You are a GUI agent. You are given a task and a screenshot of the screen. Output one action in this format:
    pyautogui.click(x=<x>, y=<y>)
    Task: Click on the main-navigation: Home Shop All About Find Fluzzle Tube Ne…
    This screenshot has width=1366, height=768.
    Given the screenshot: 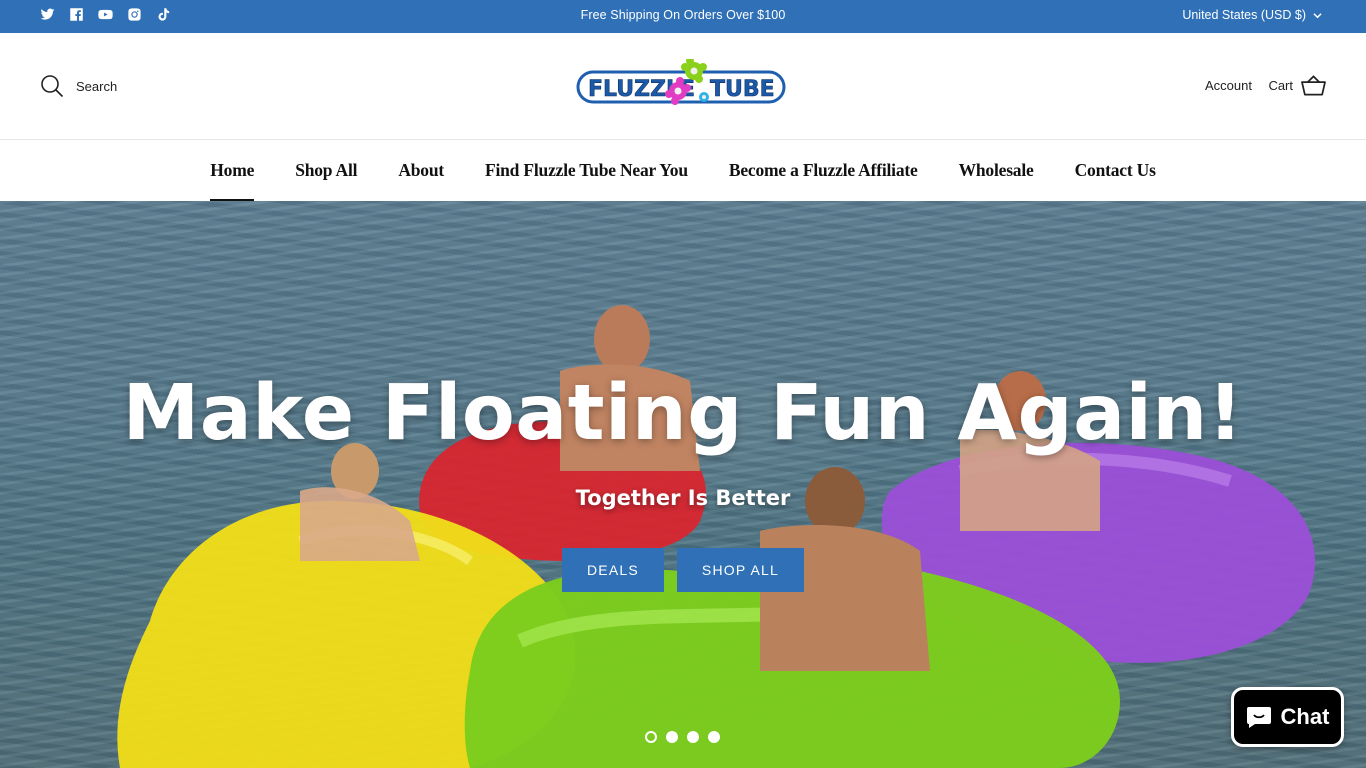 What is the action you would take?
    pyautogui.click(x=683, y=170)
    